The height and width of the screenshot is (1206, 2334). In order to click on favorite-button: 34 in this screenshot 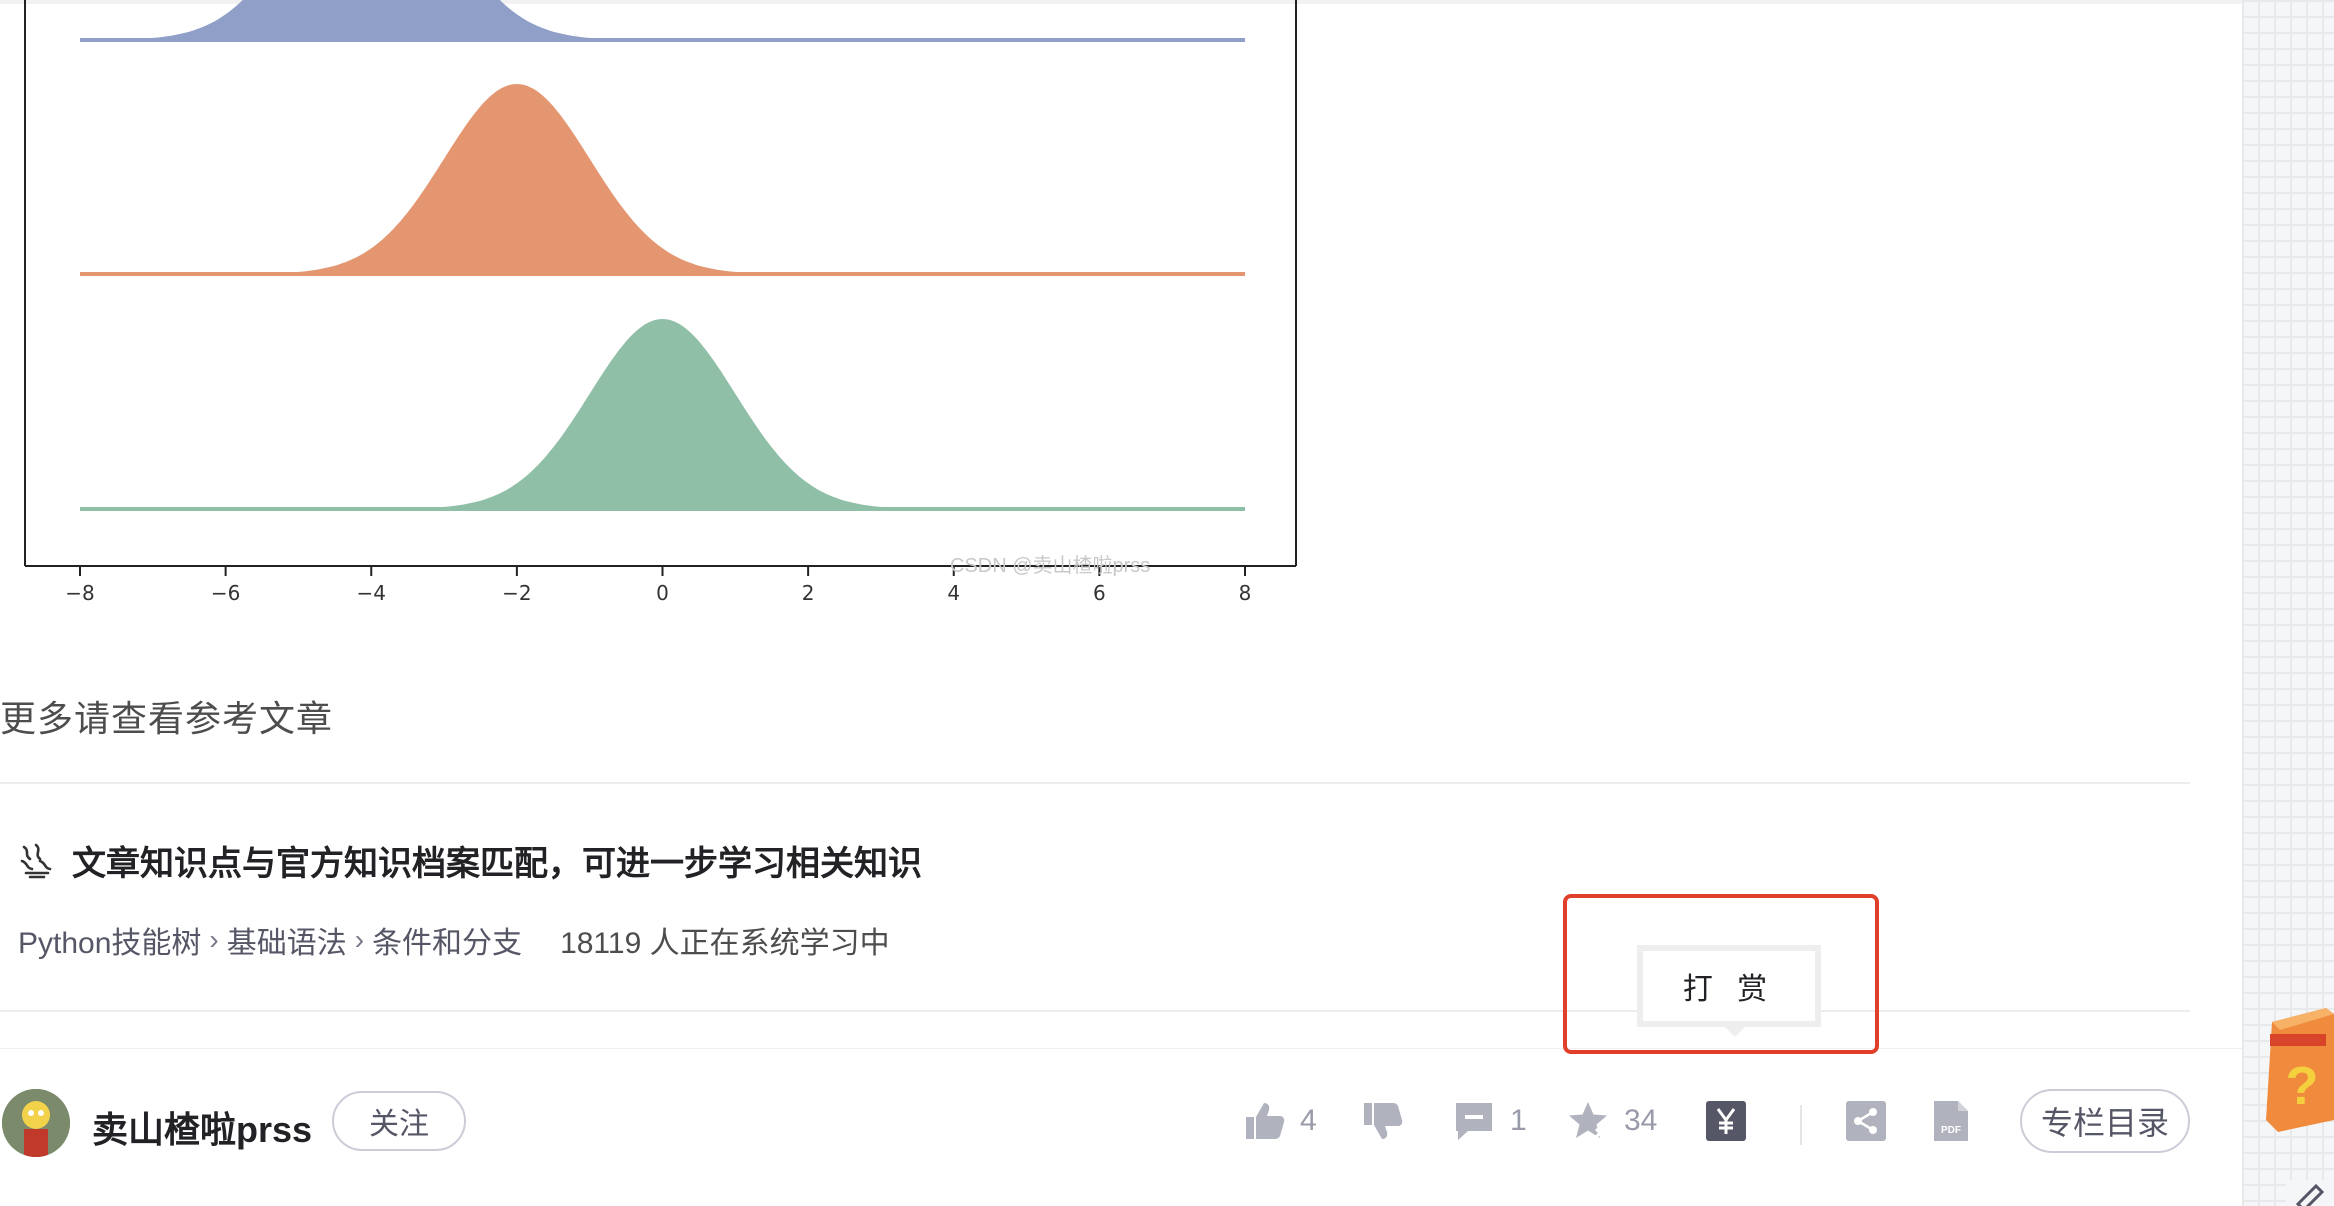, I will do `click(1611, 1121)`.